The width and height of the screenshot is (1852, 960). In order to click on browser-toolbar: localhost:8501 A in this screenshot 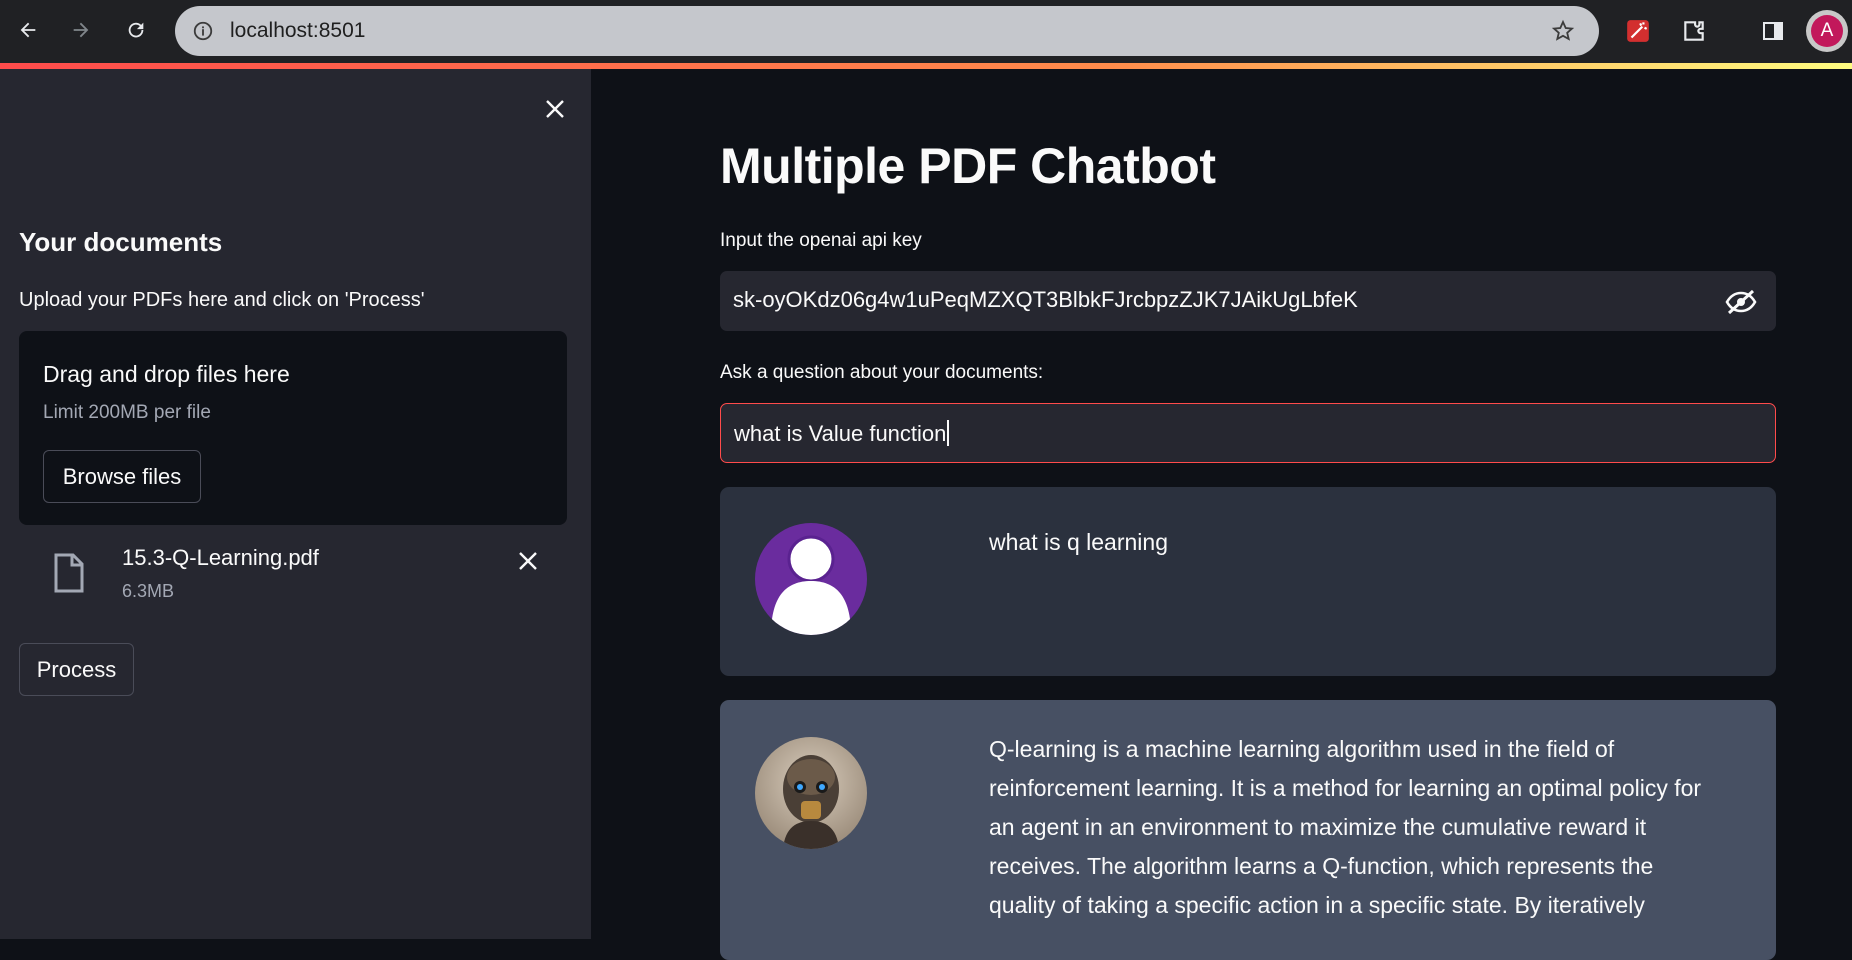, I will do `click(926, 31)`.